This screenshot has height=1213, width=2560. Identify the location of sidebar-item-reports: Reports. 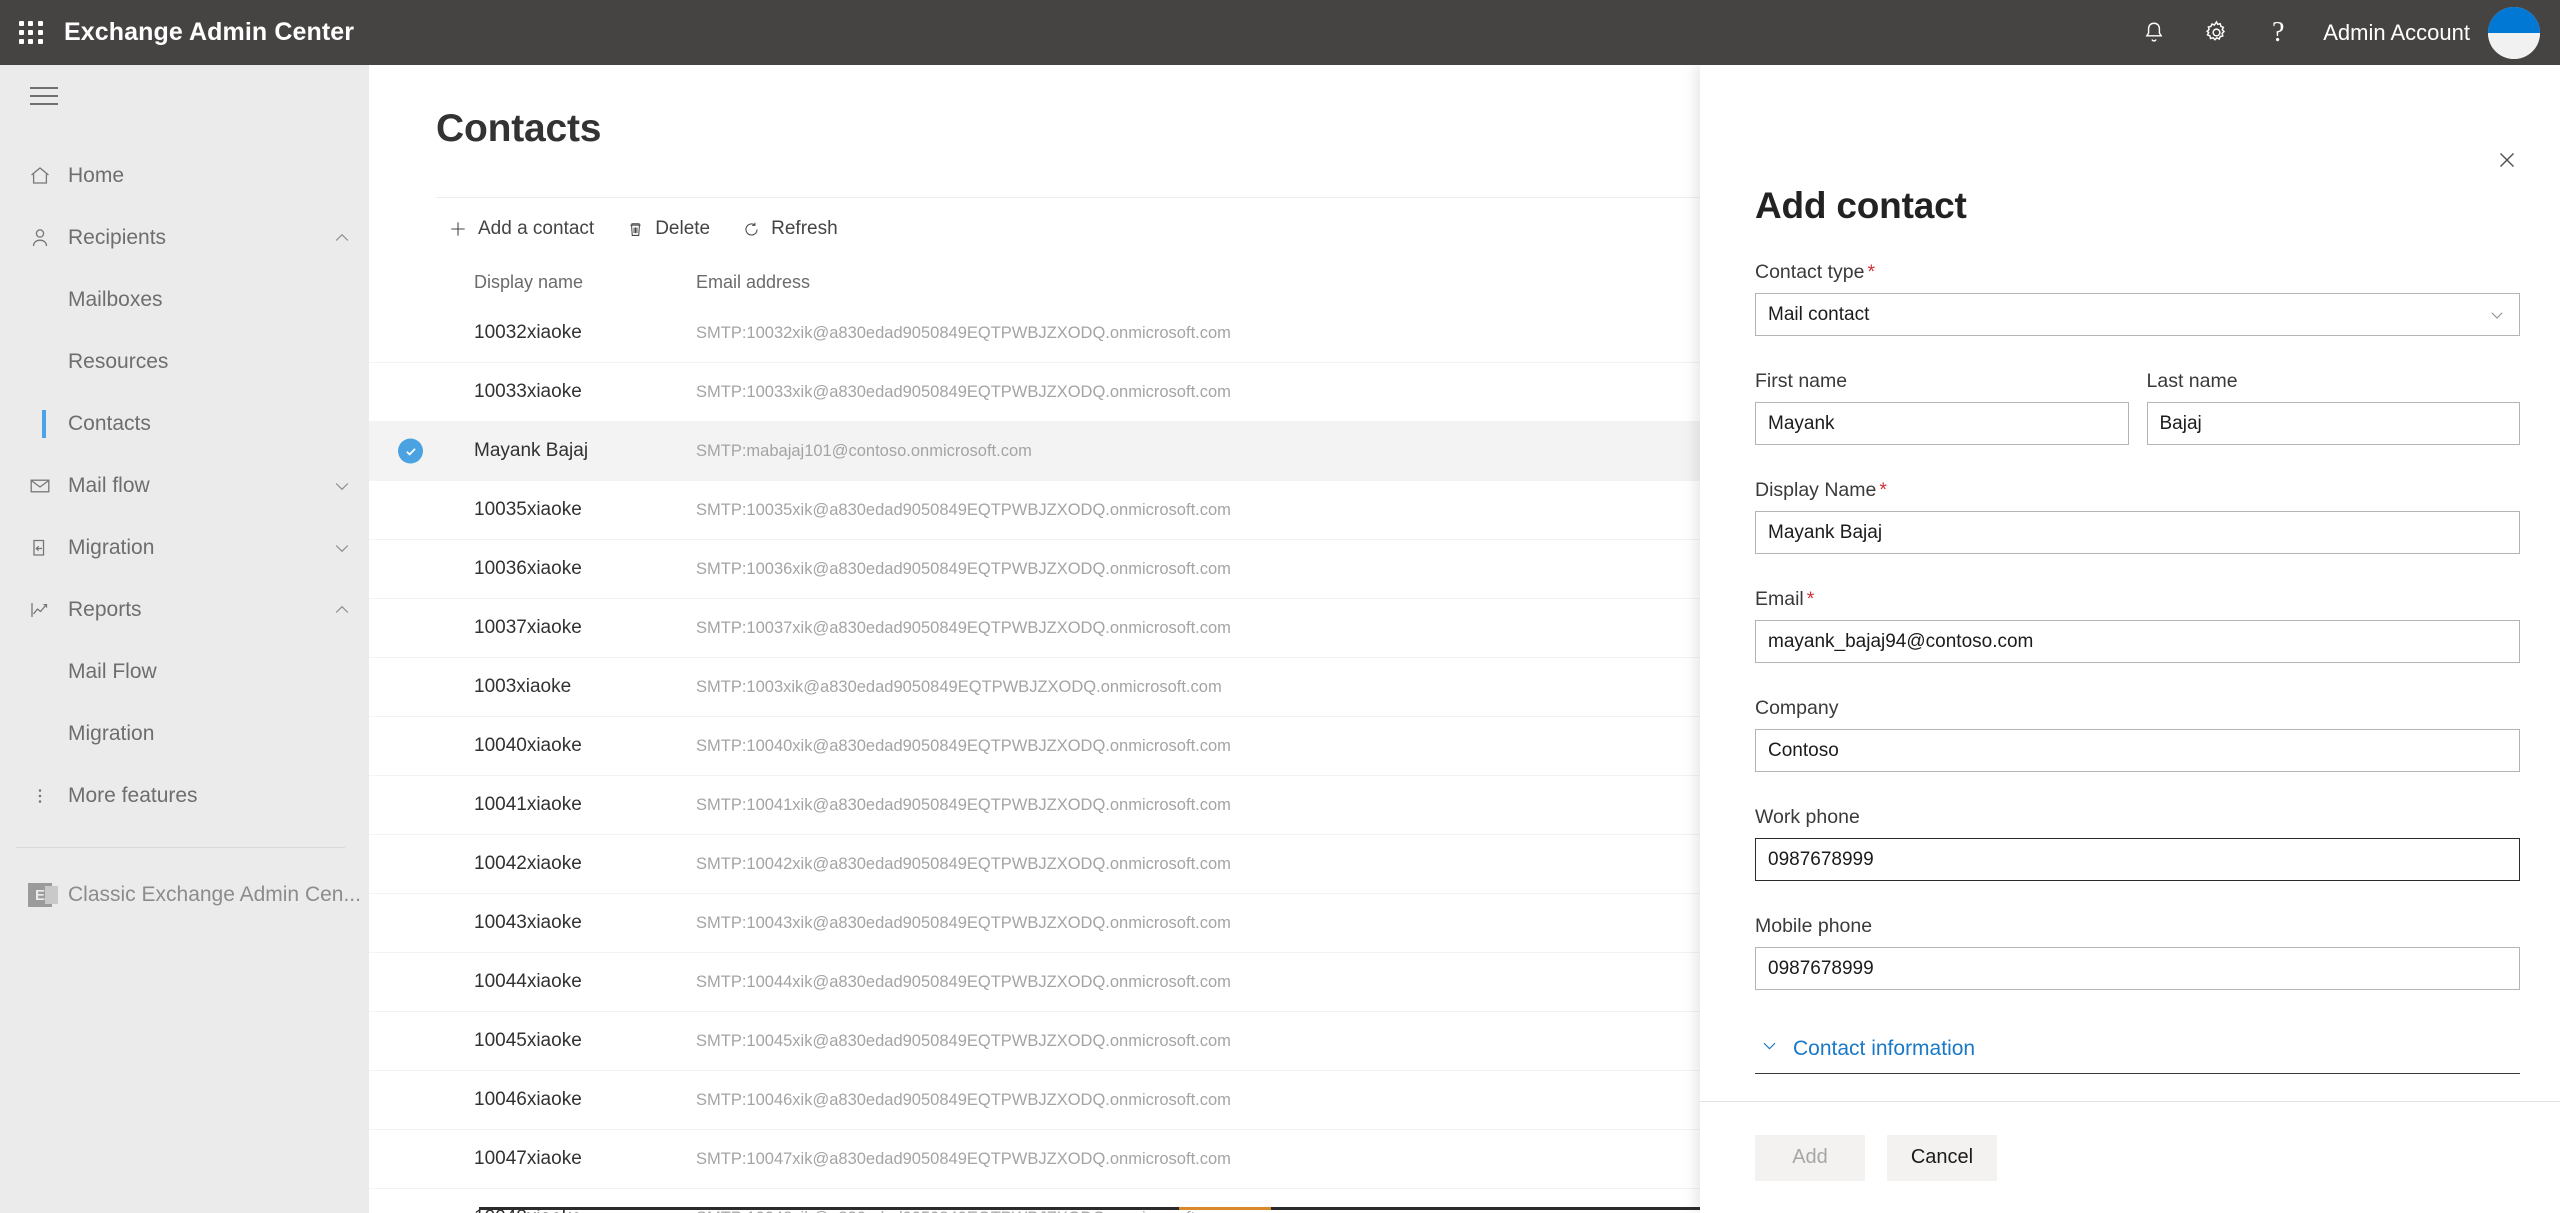
(184, 610).